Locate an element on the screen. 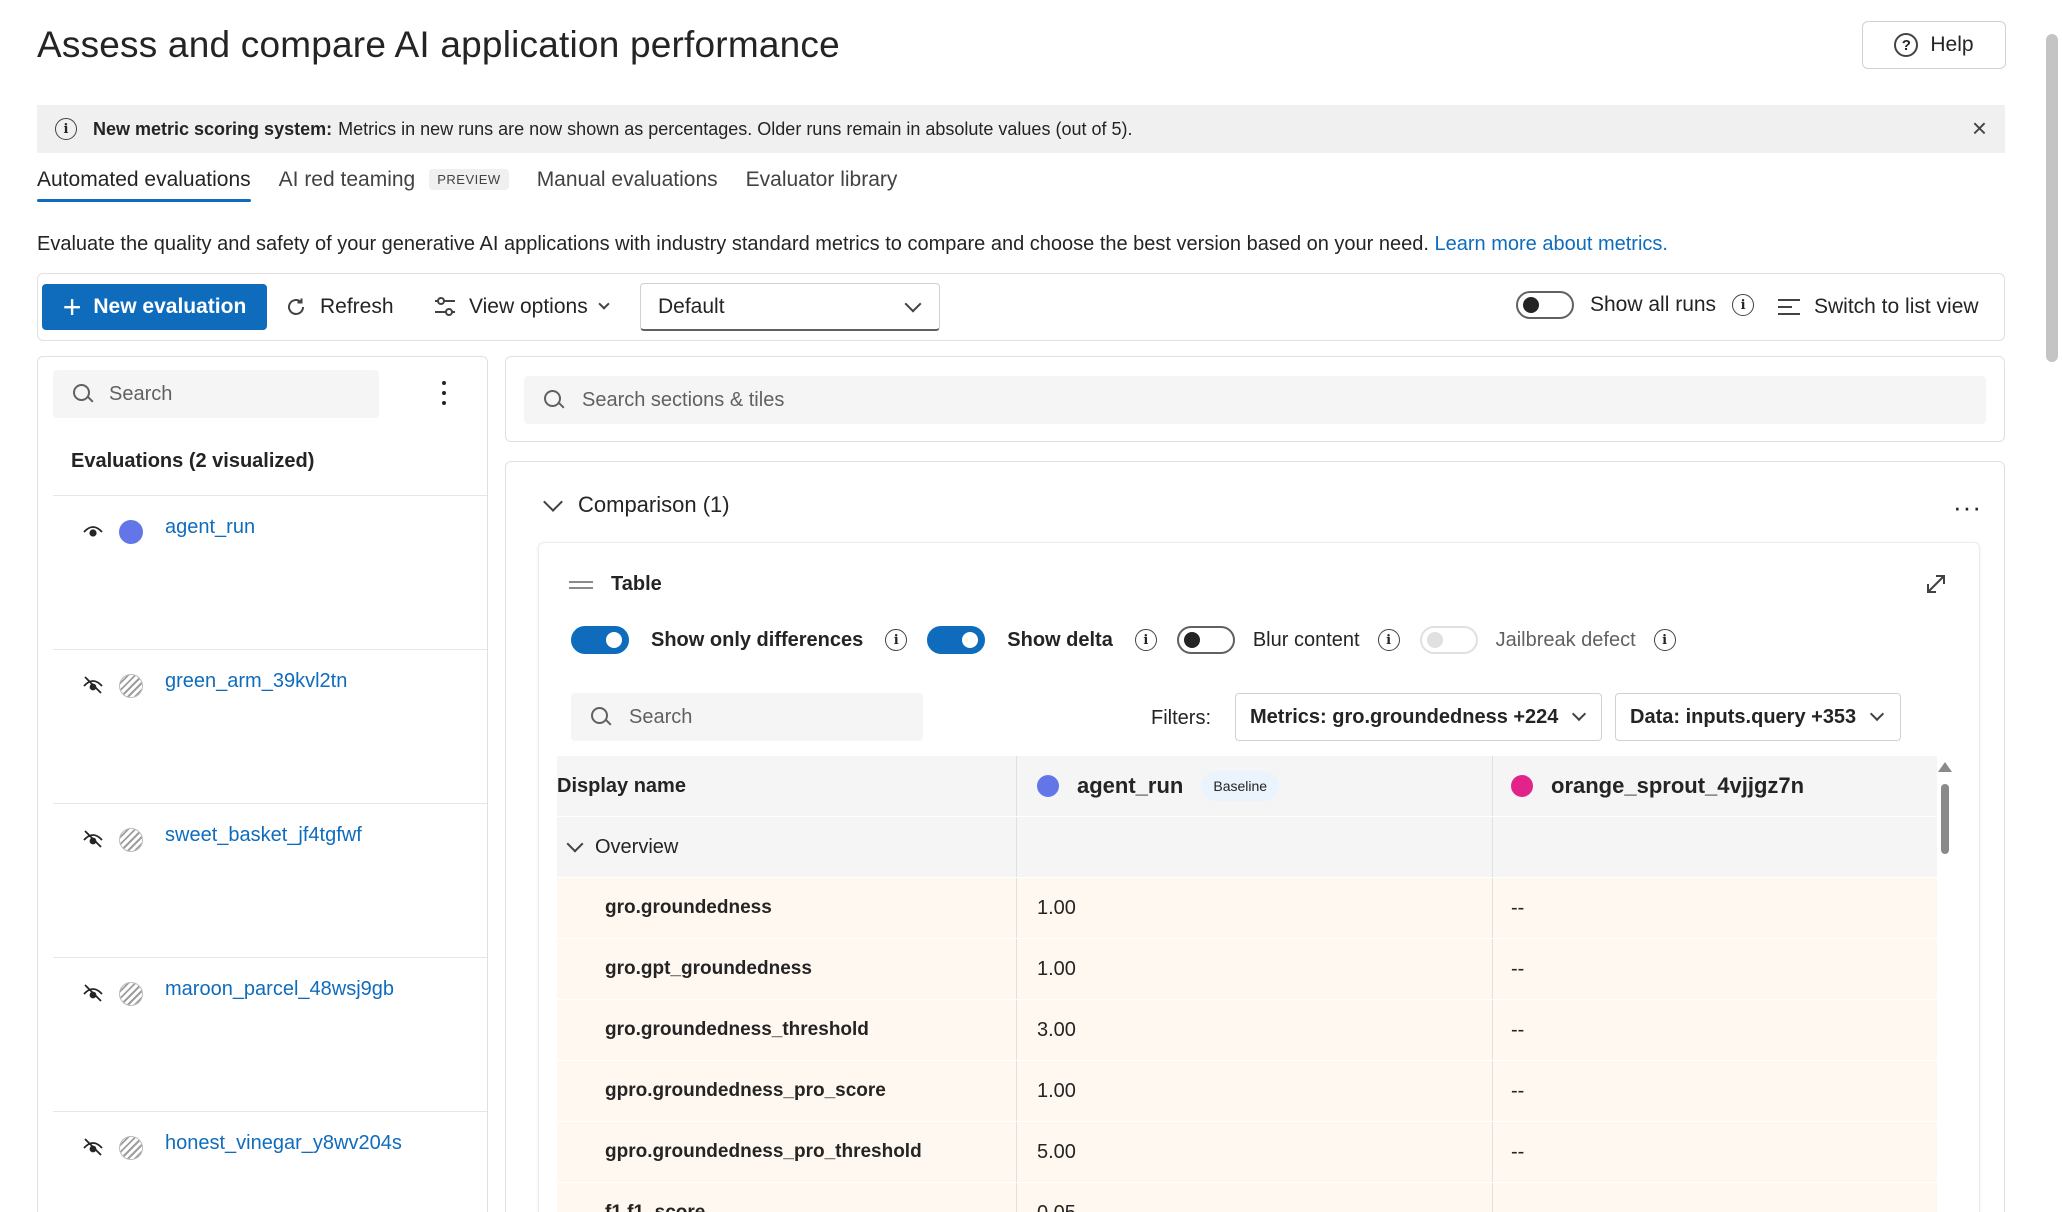 This screenshot has height=1212, width=2062. refresh-label: Refresh is located at coordinates (357, 306).